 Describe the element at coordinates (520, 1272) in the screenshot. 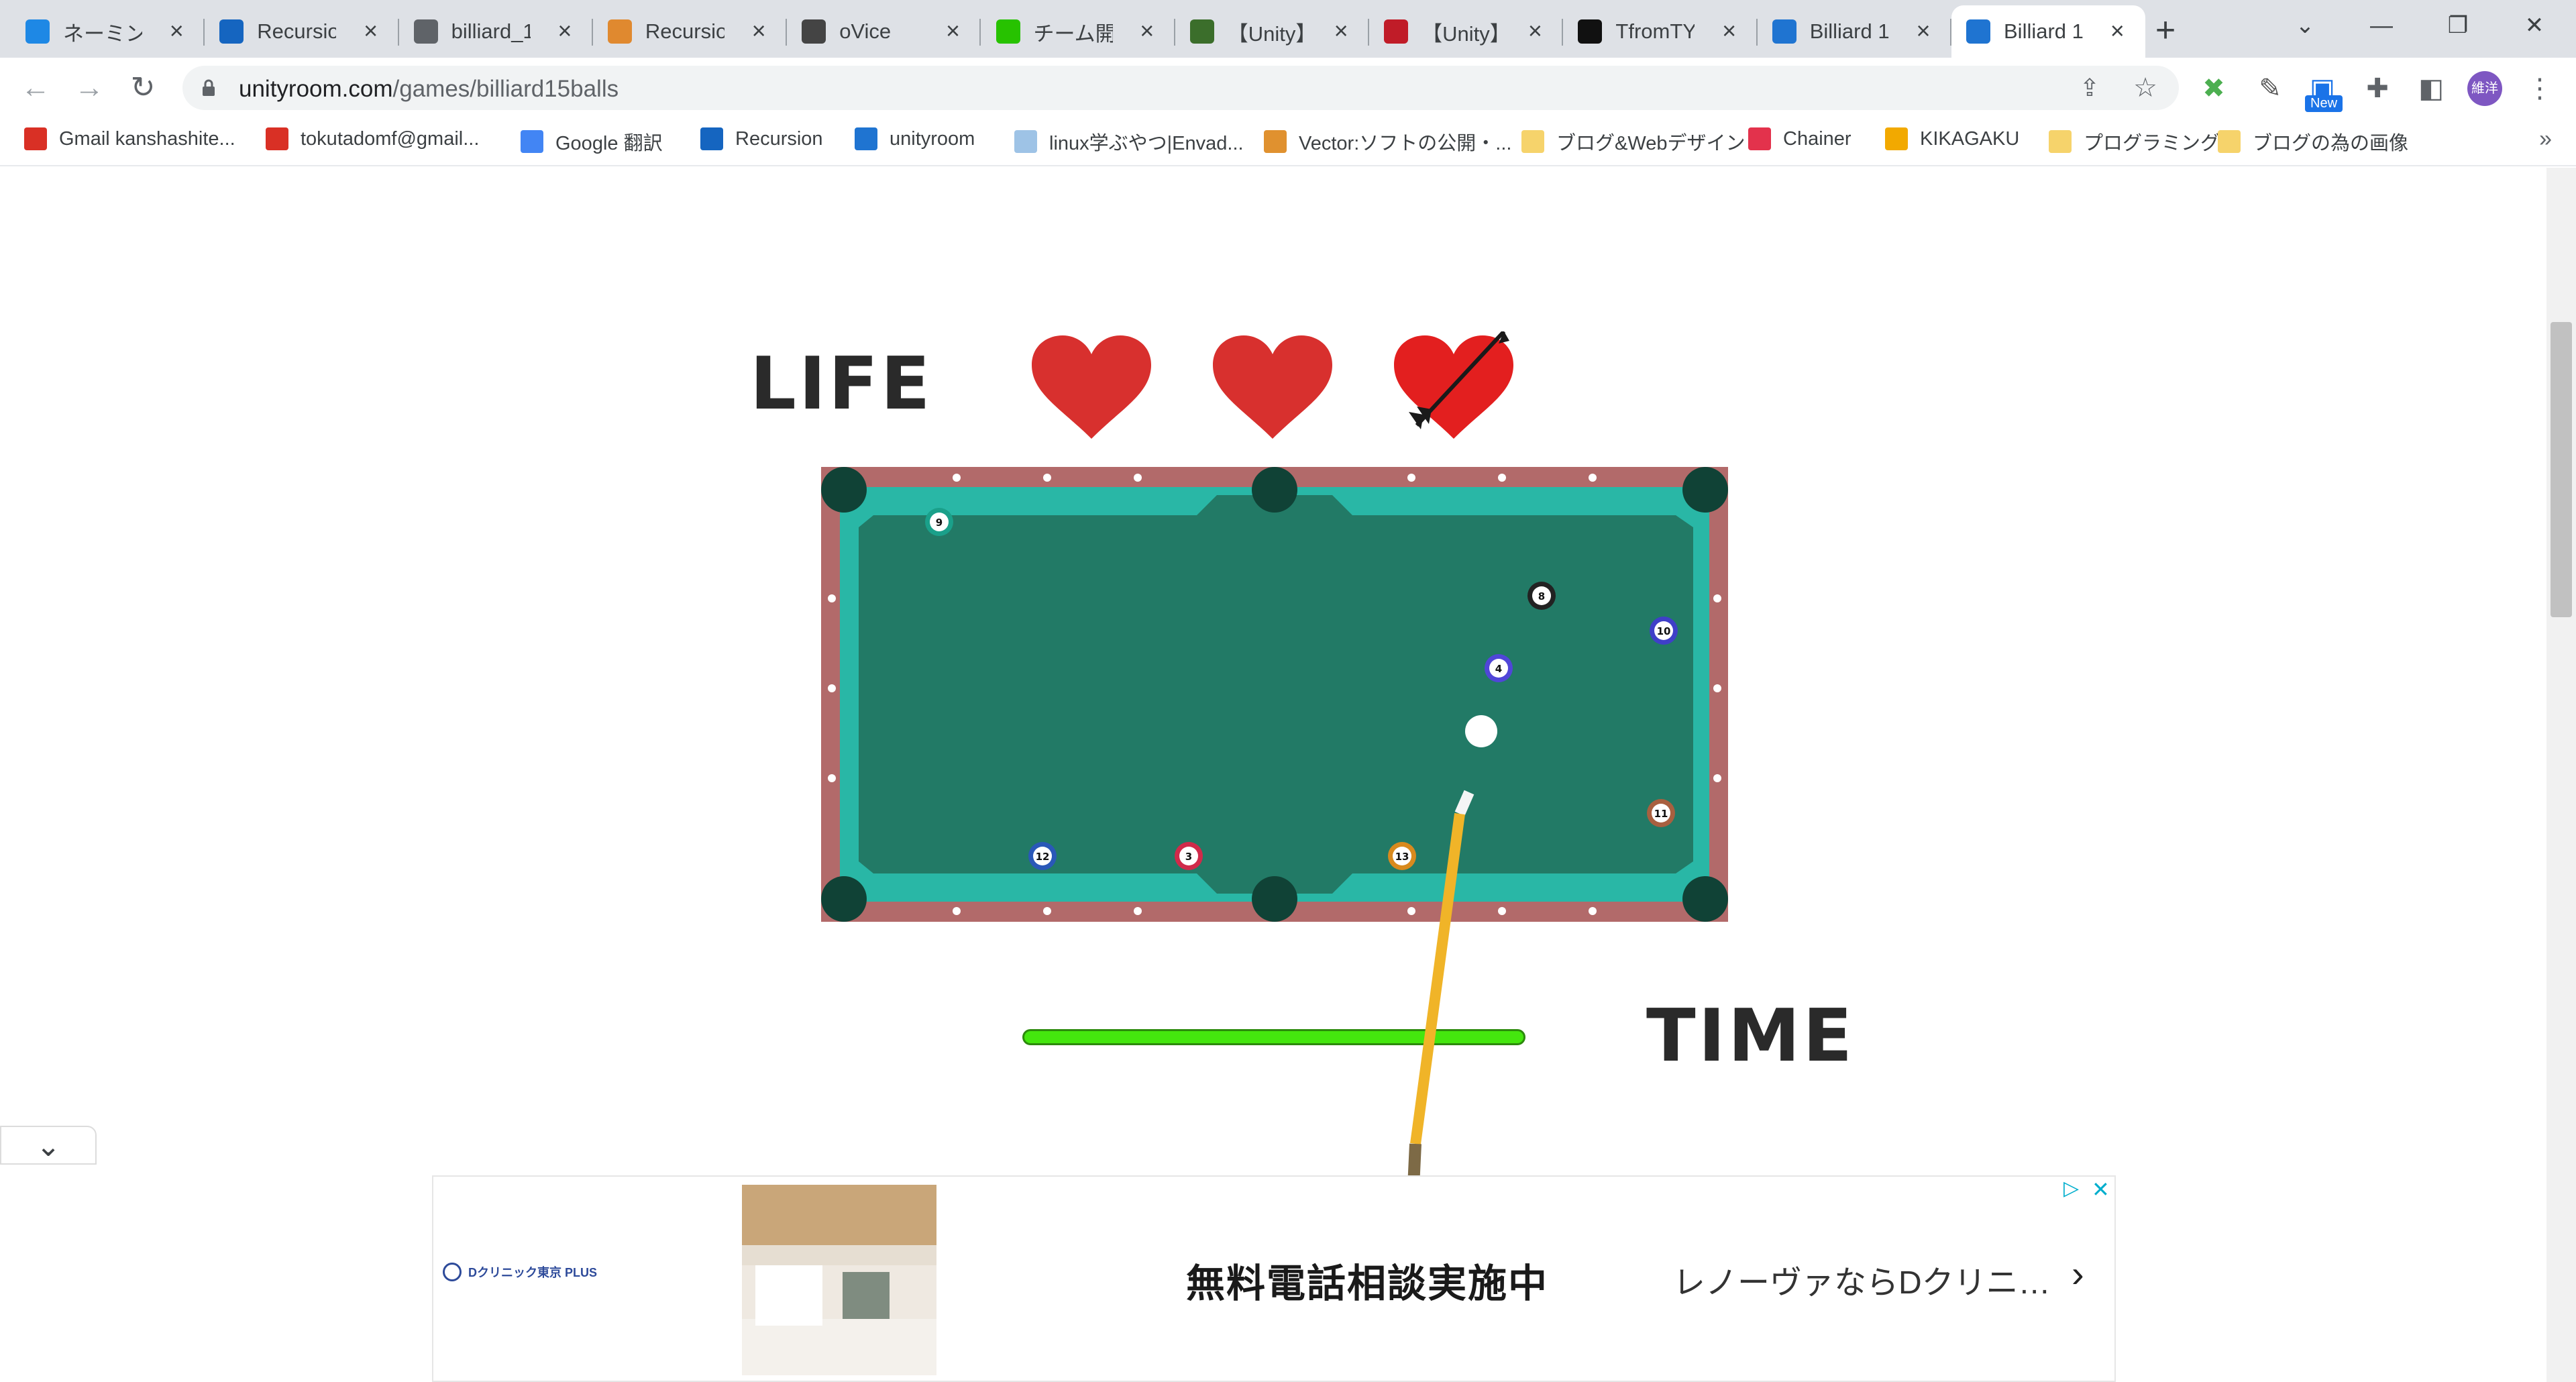

I see `advertiser-logo: Dクリニック東京 PLUS` at that location.